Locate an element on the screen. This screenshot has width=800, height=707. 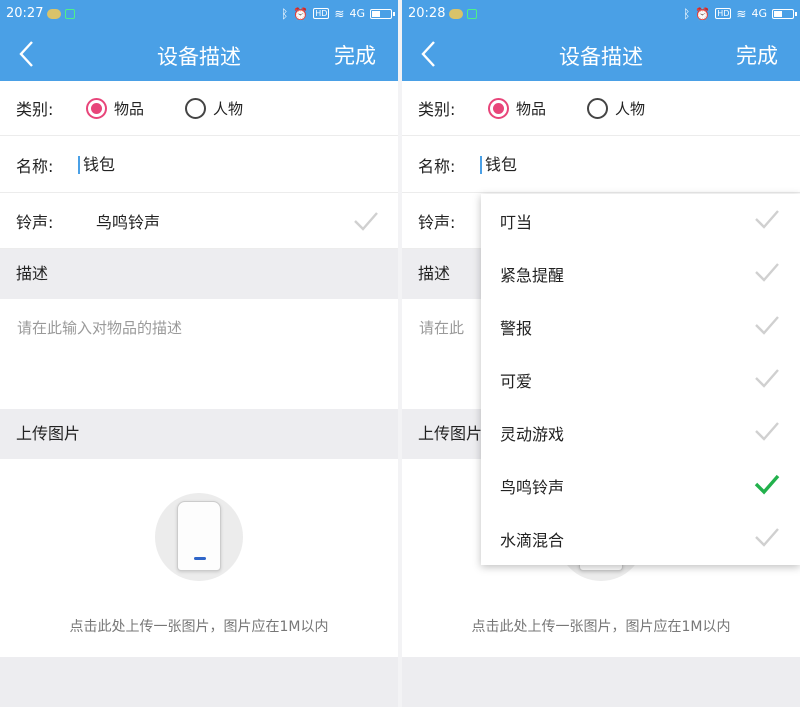
ringtone-value: 鸟鸣铃声 is located at coordinates (128, 221).